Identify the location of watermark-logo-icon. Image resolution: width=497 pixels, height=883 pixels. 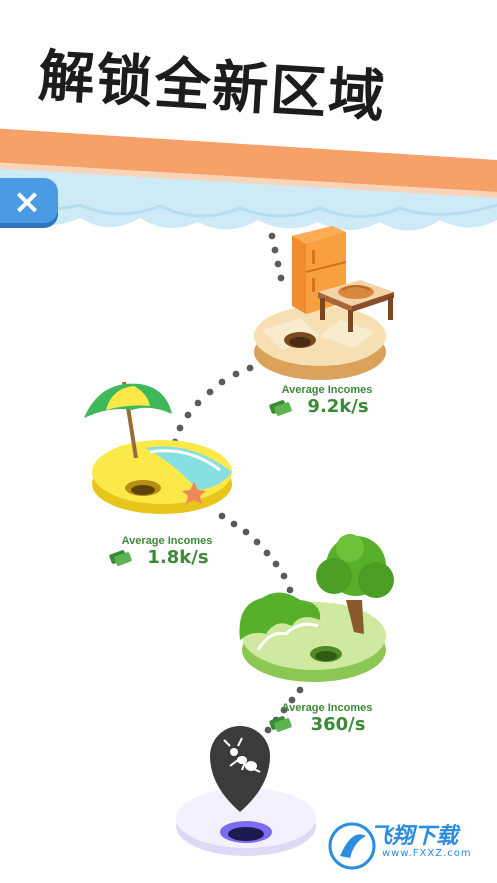
(352, 846).